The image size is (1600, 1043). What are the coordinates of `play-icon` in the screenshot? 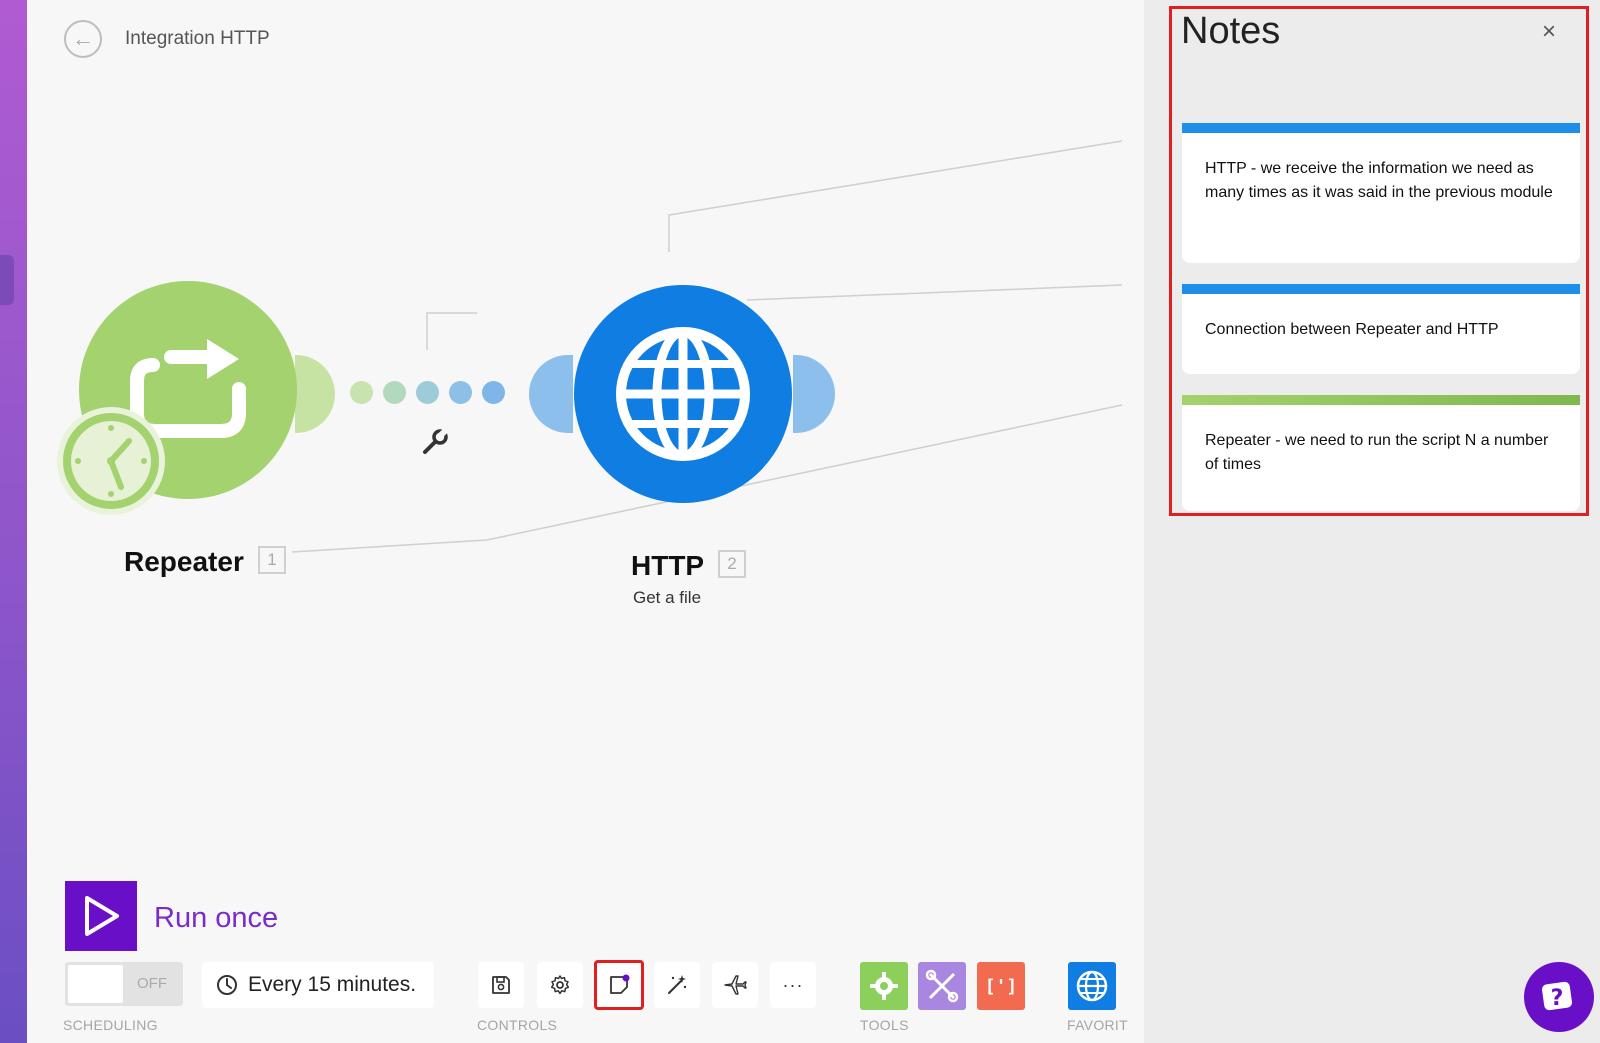 It's located at (102, 916).